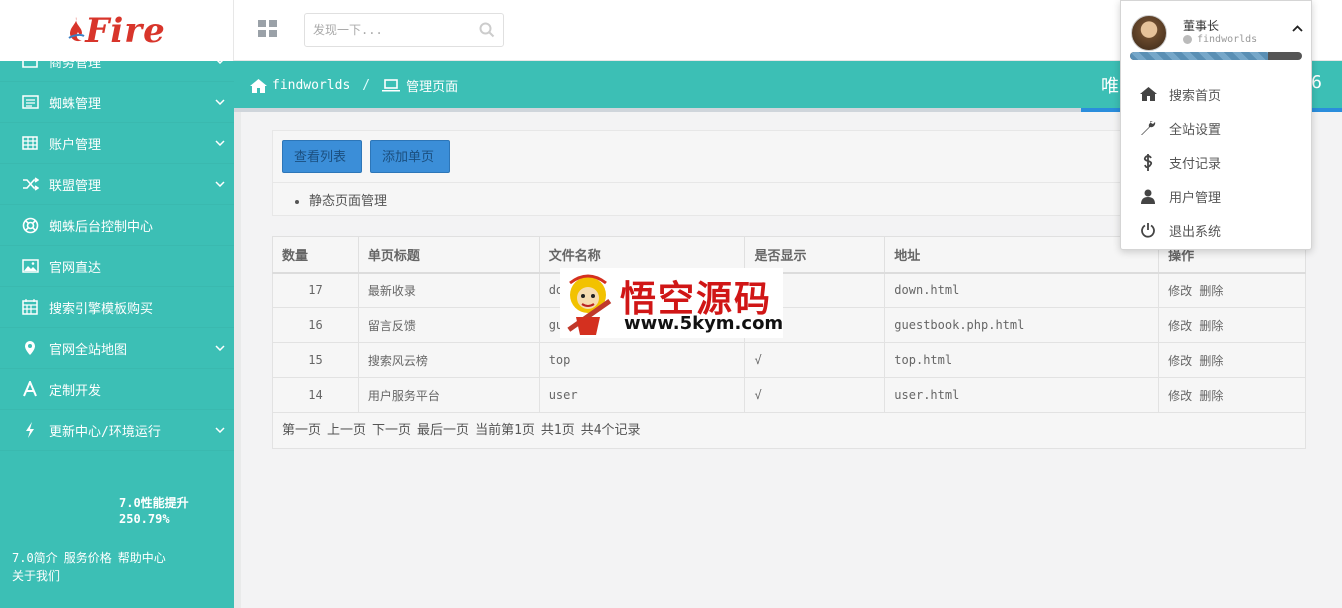 The image size is (1342, 608). What do you see at coordinates (1195, 96) in the screenshot?
I see `menu-item-label: 搜索首页` at bounding box center [1195, 96].